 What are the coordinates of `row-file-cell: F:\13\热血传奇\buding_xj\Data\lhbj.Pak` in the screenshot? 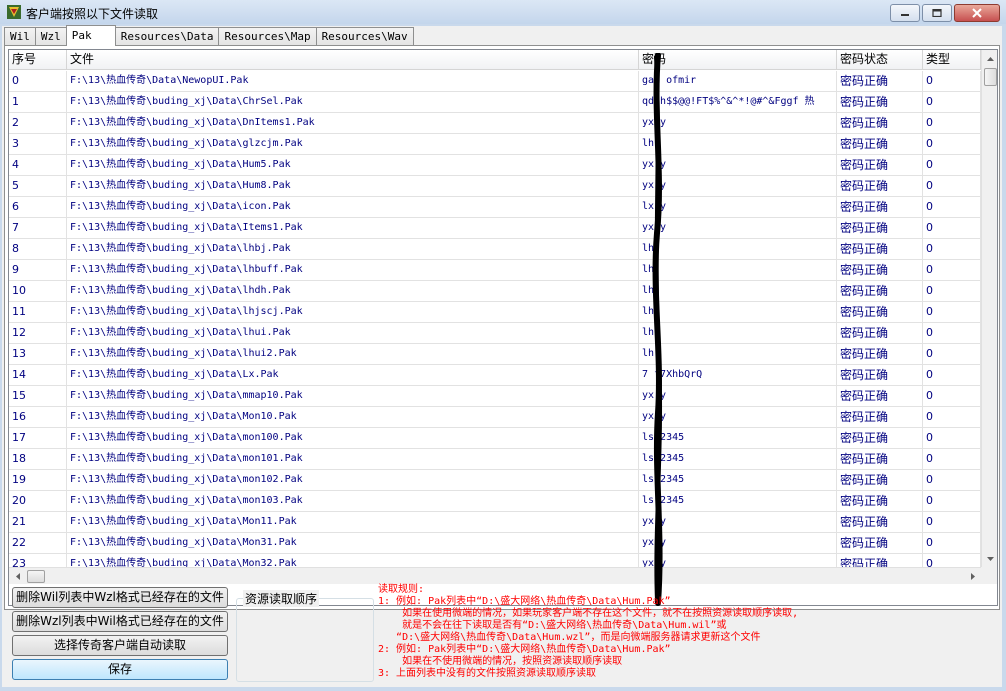 It's located at (353, 249).